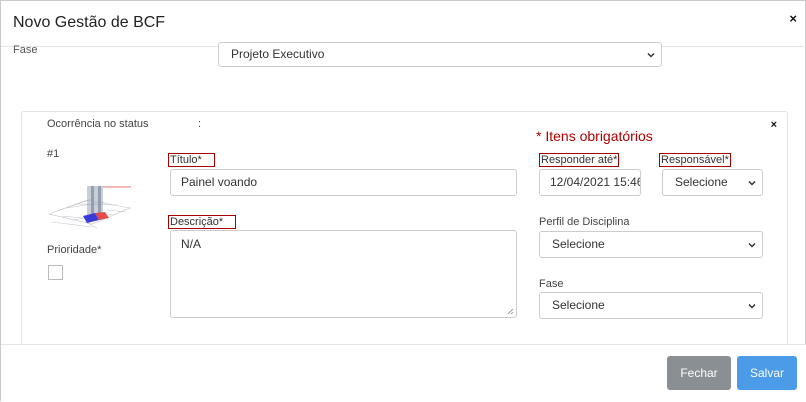 This screenshot has height=402, width=806. What do you see at coordinates (584, 222) in the screenshot?
I see `perfil-disciplina-label: Perfil de Disciplina` at bounding box center [584, 222].